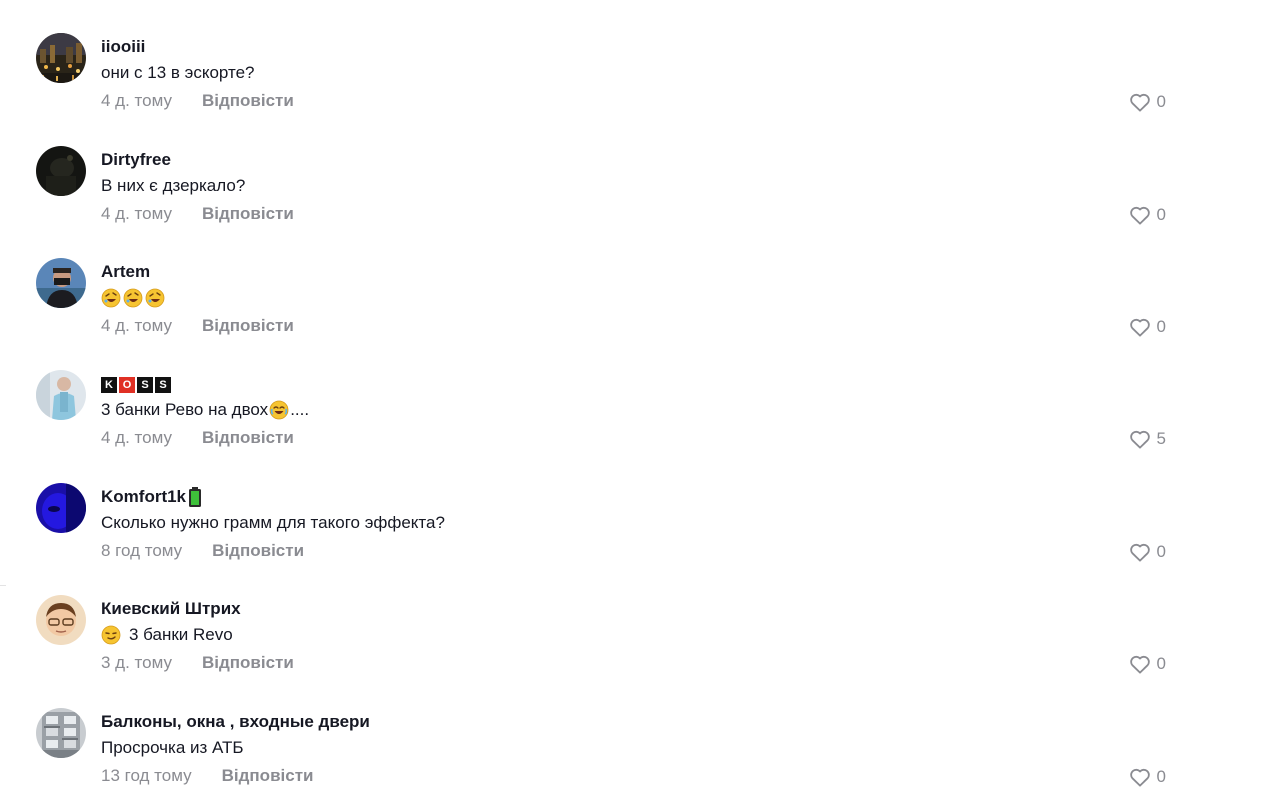  I want to click on username-text: Komfort1k, so click(144, 496).